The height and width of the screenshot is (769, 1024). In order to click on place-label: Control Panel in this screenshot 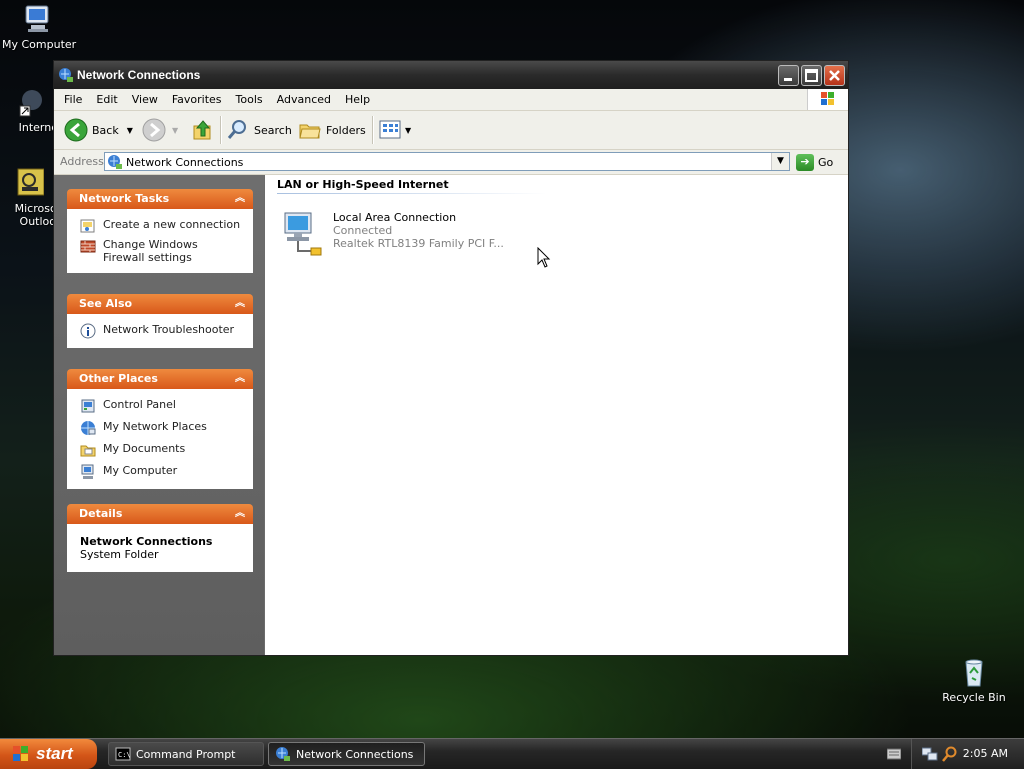, I will do `click(139, 404)`.